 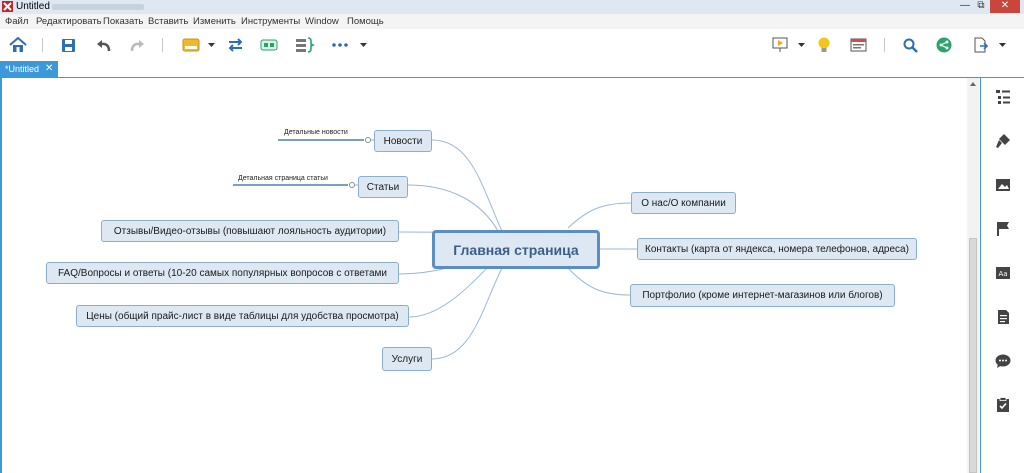 What do you see at coordinates (910, 45) in the screenshot?
I see `search-icon` at bounding box center [910, 45].